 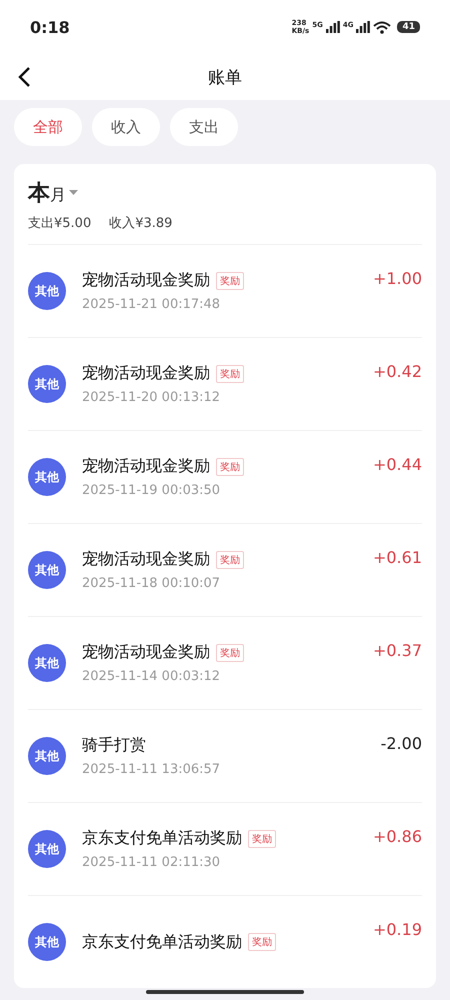 What do you see at coordinates (24, 77) in the screenshot?
I see `back-icon` at bounding box center [24, 77].